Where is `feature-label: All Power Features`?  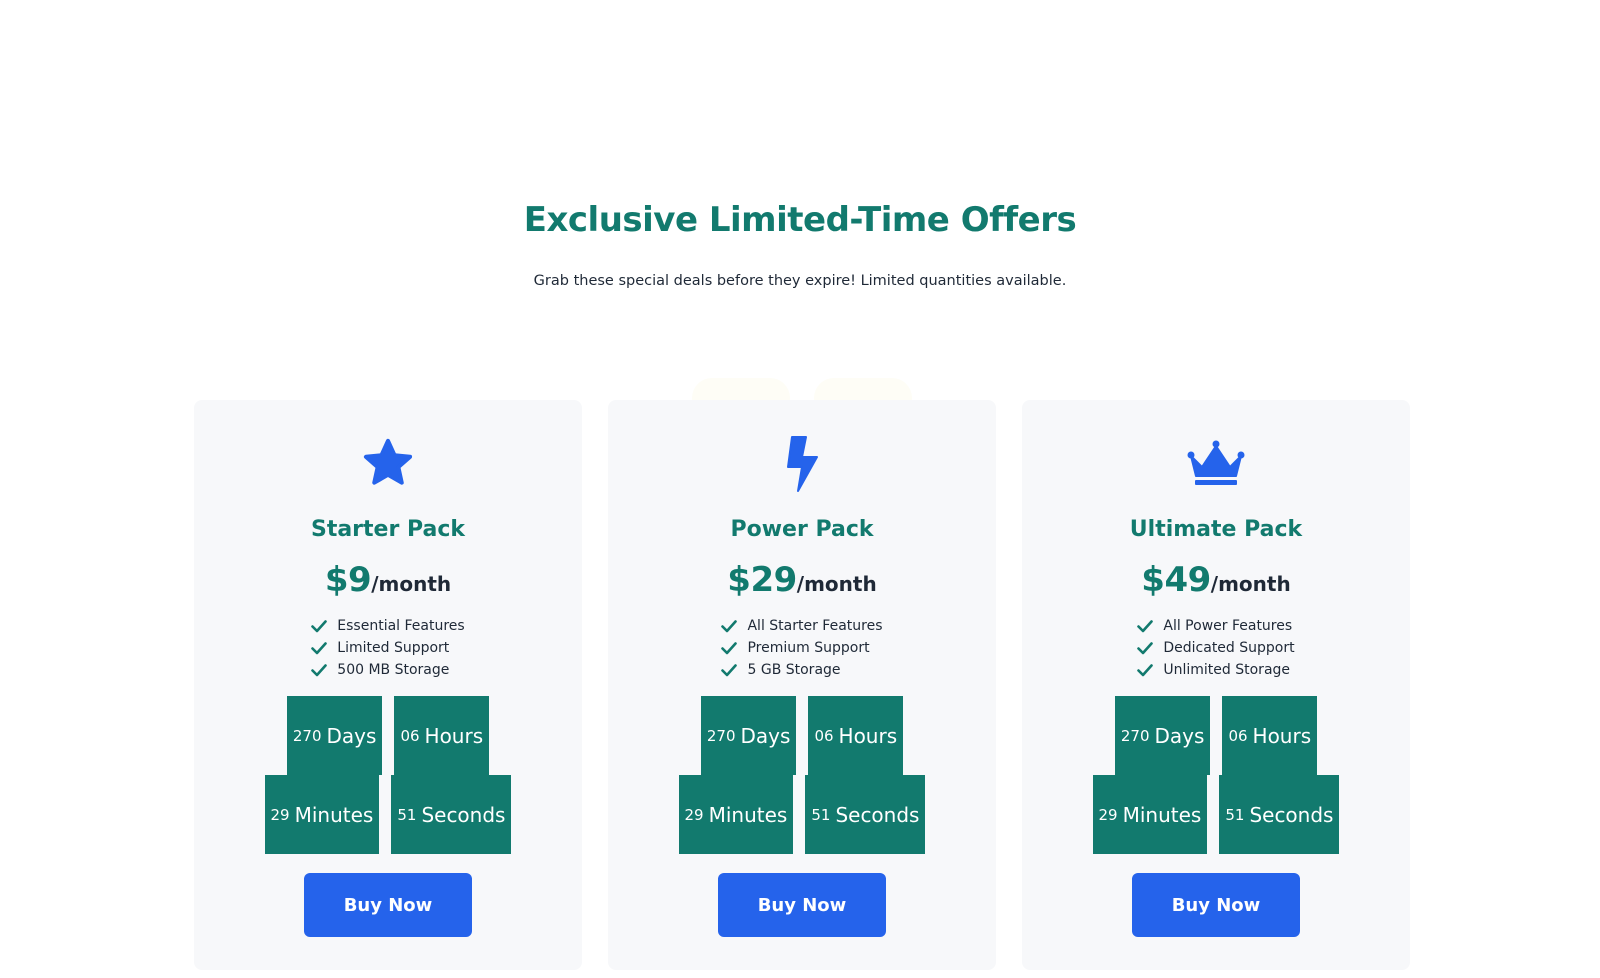
feature-label: All Power Features is located at coordinates (1228, 626).